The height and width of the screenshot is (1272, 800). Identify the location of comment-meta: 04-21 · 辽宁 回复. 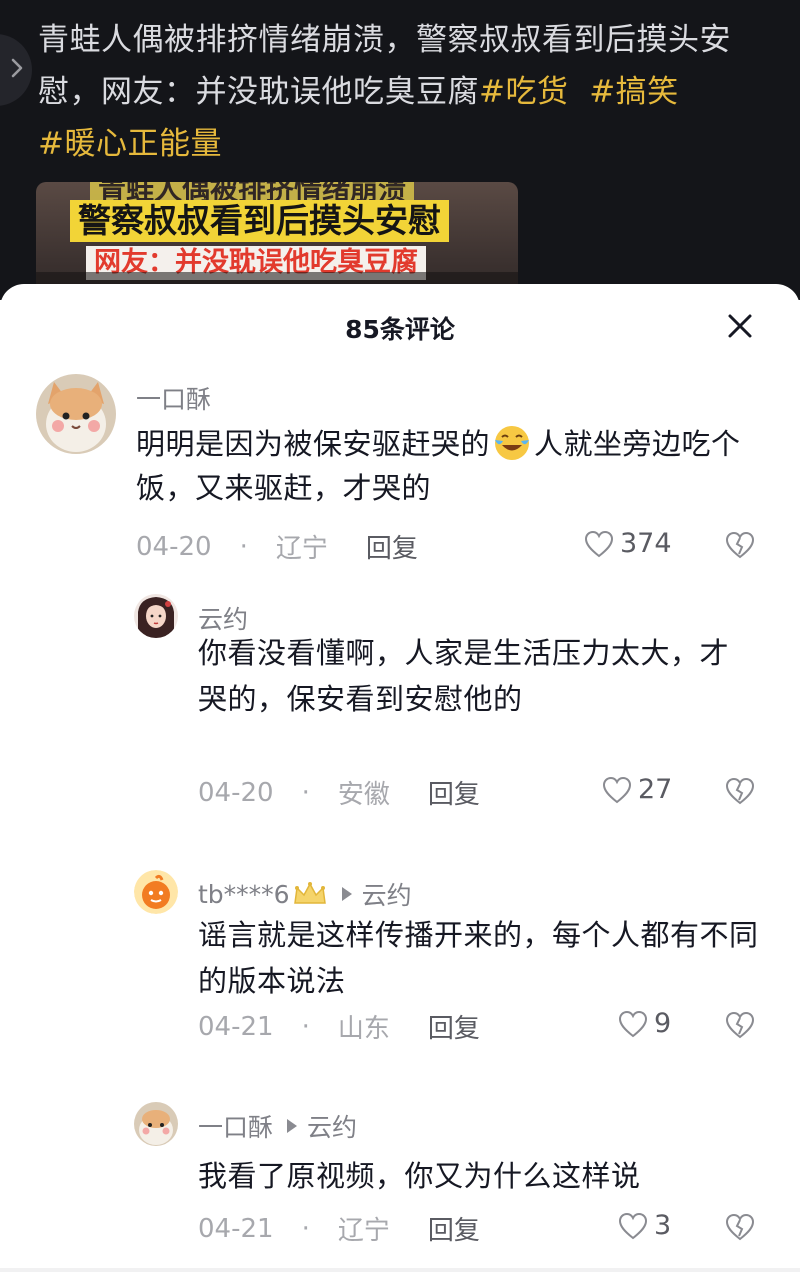
(339, 1228).